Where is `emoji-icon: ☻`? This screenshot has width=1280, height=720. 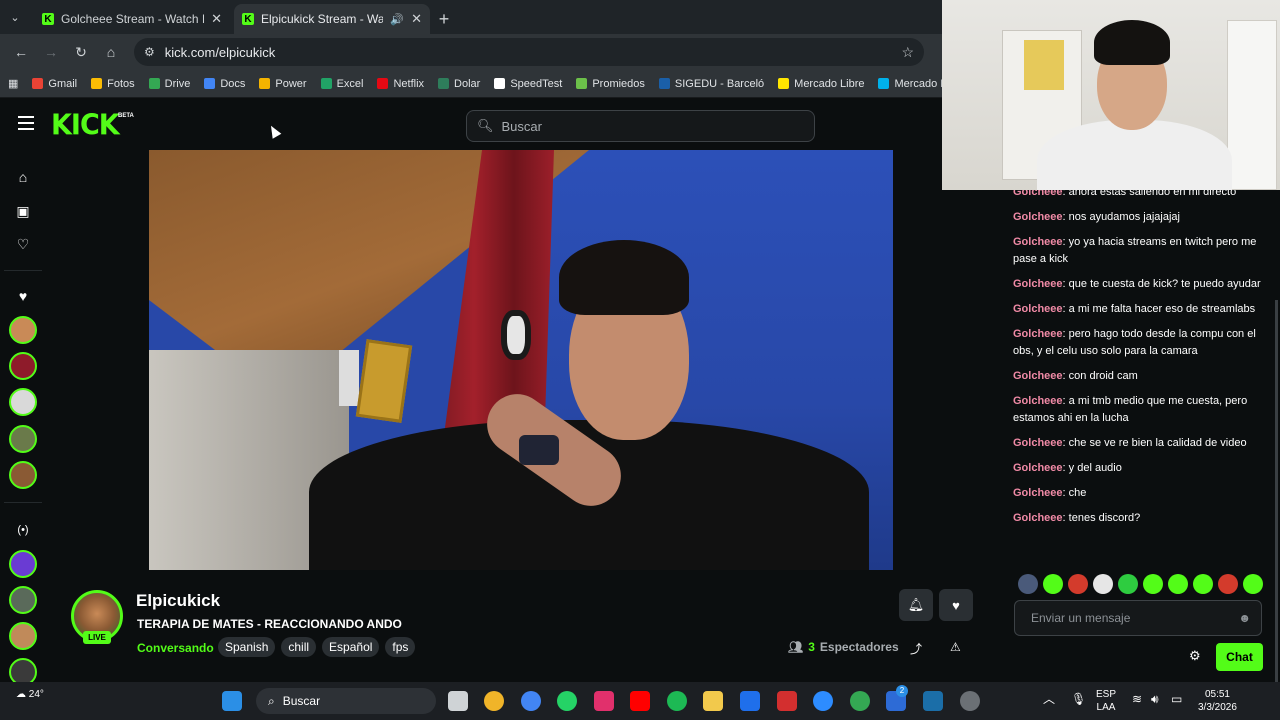 emoji-icon: ☻ is located at coordinates (1244, 618).